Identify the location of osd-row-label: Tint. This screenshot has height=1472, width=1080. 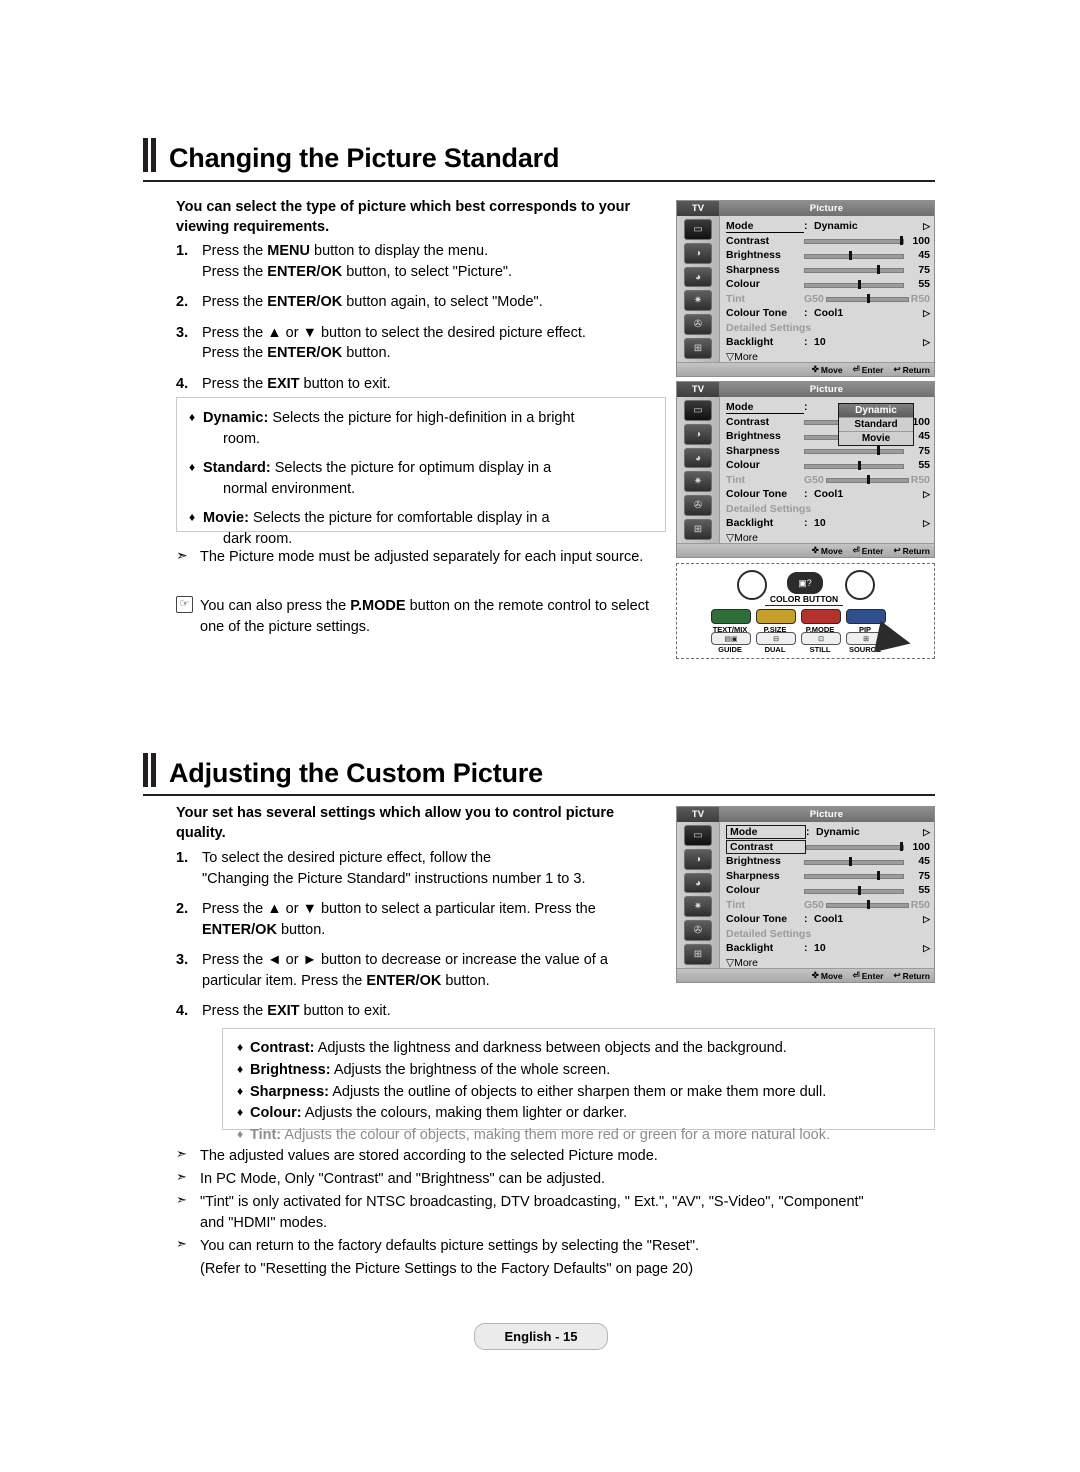
(736, 904).